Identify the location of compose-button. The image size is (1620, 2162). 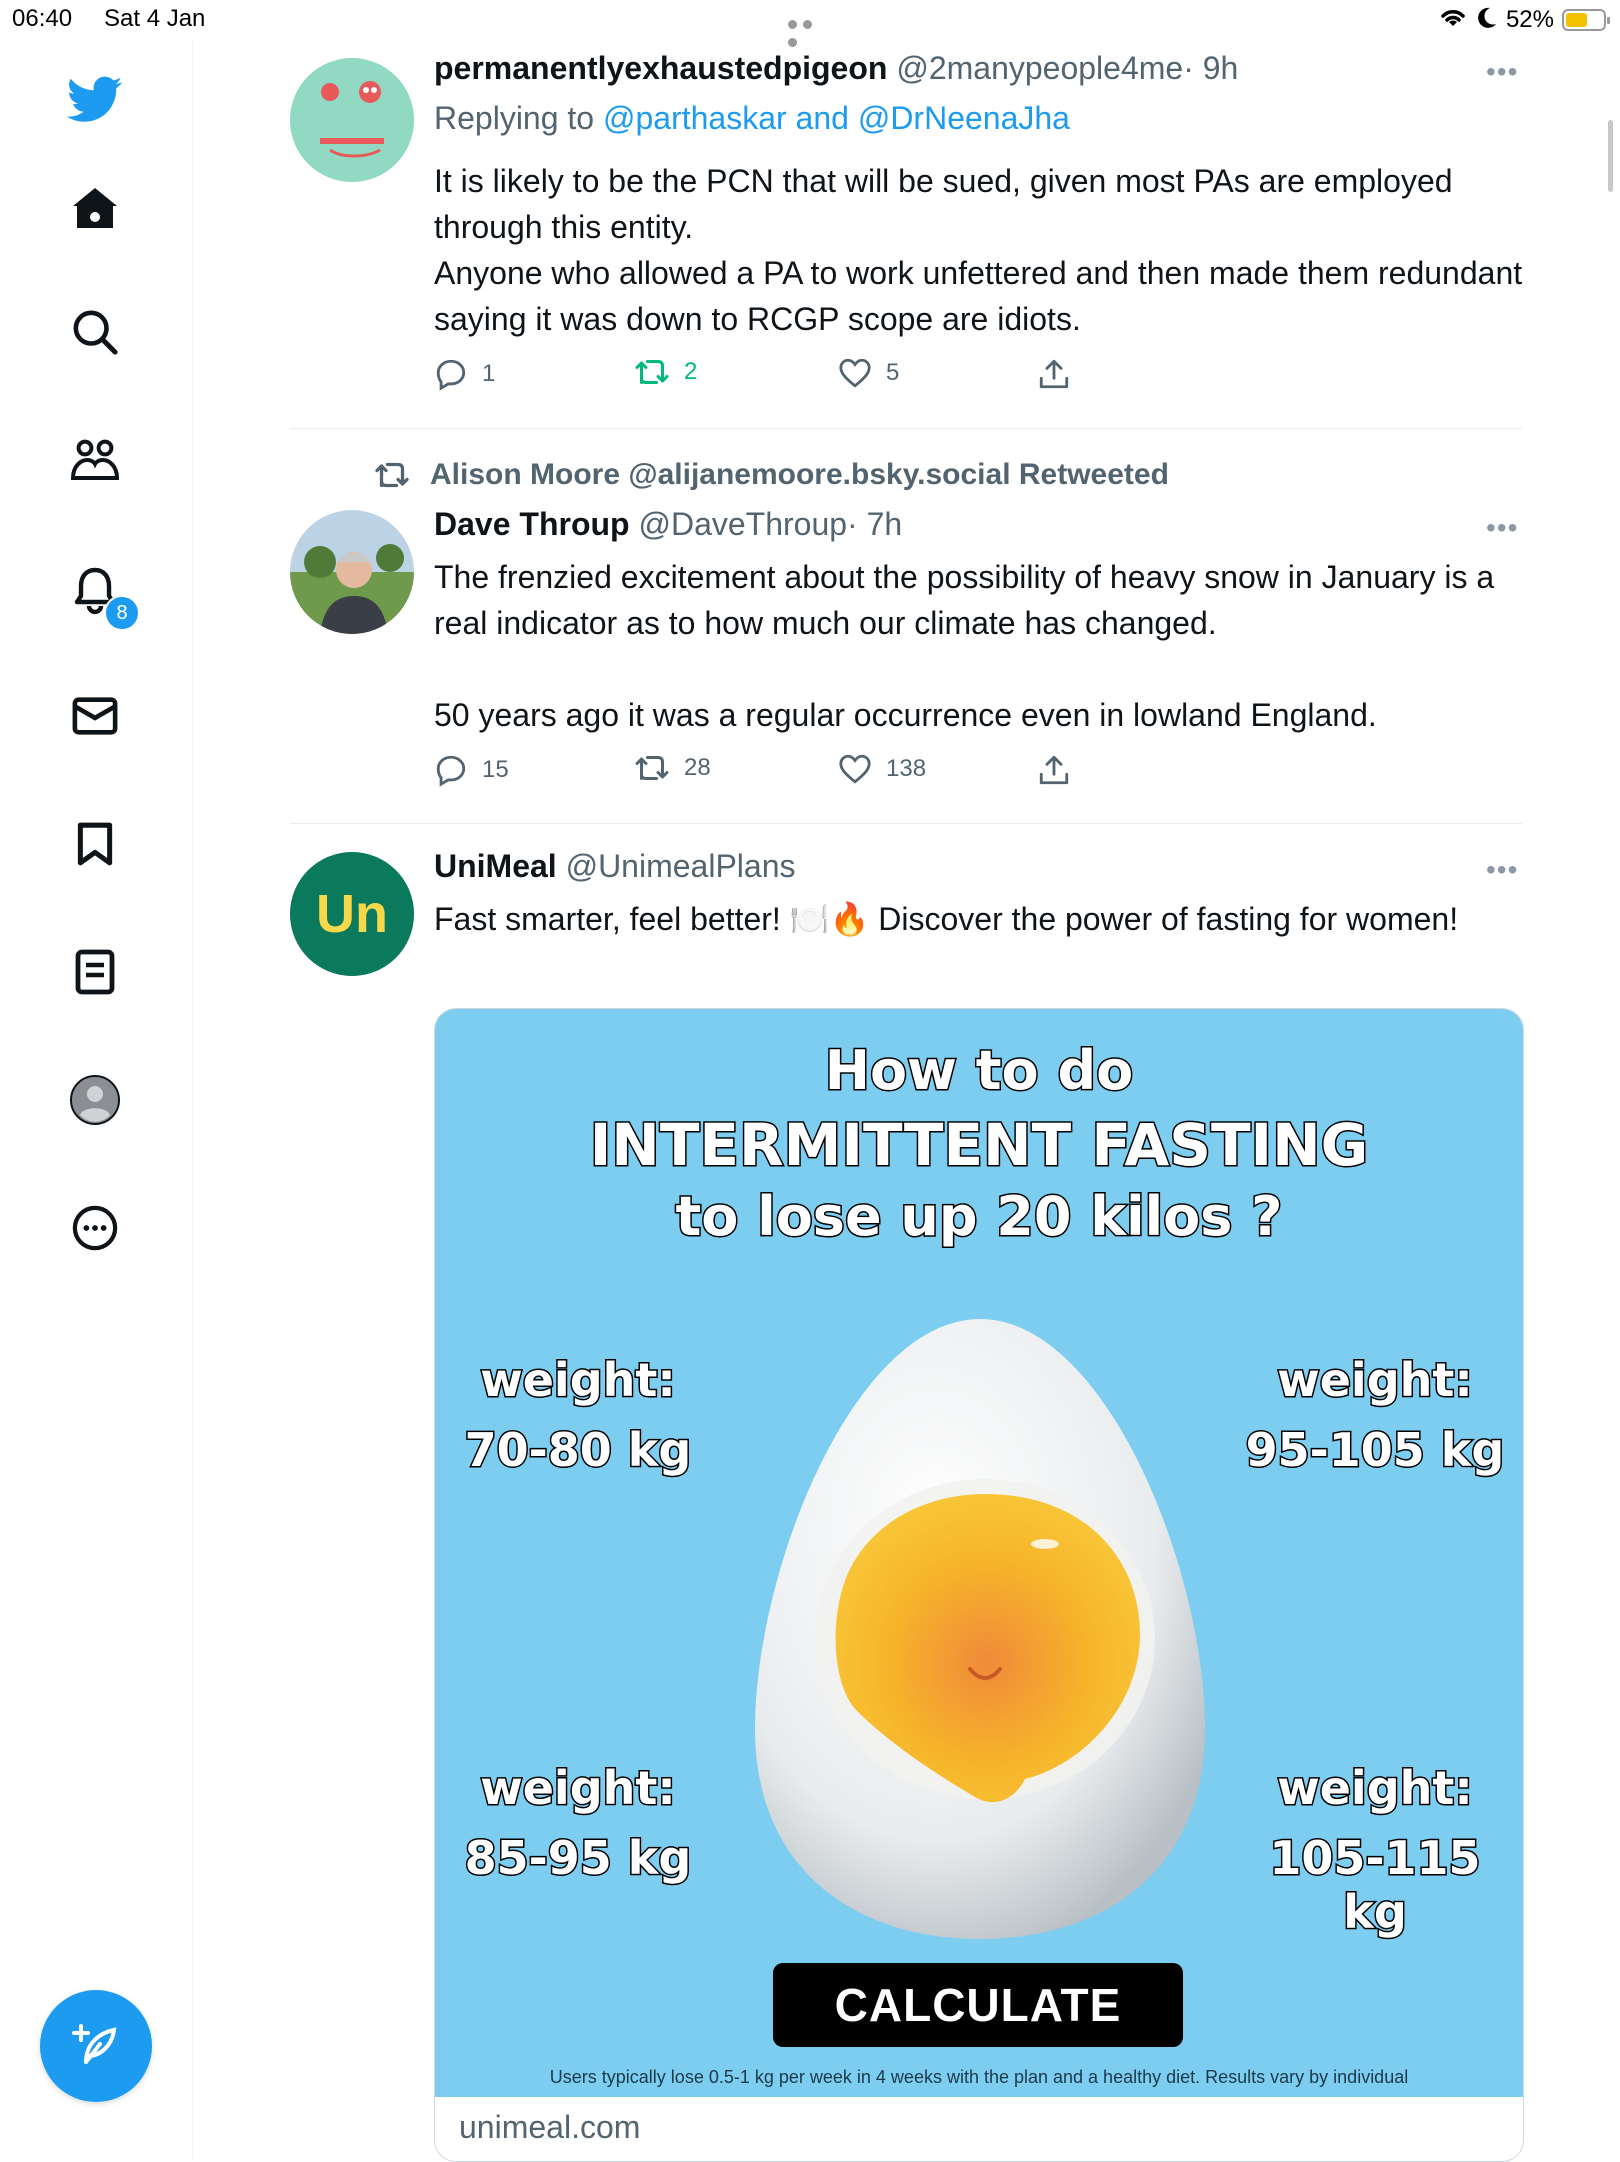
(96, 2046).